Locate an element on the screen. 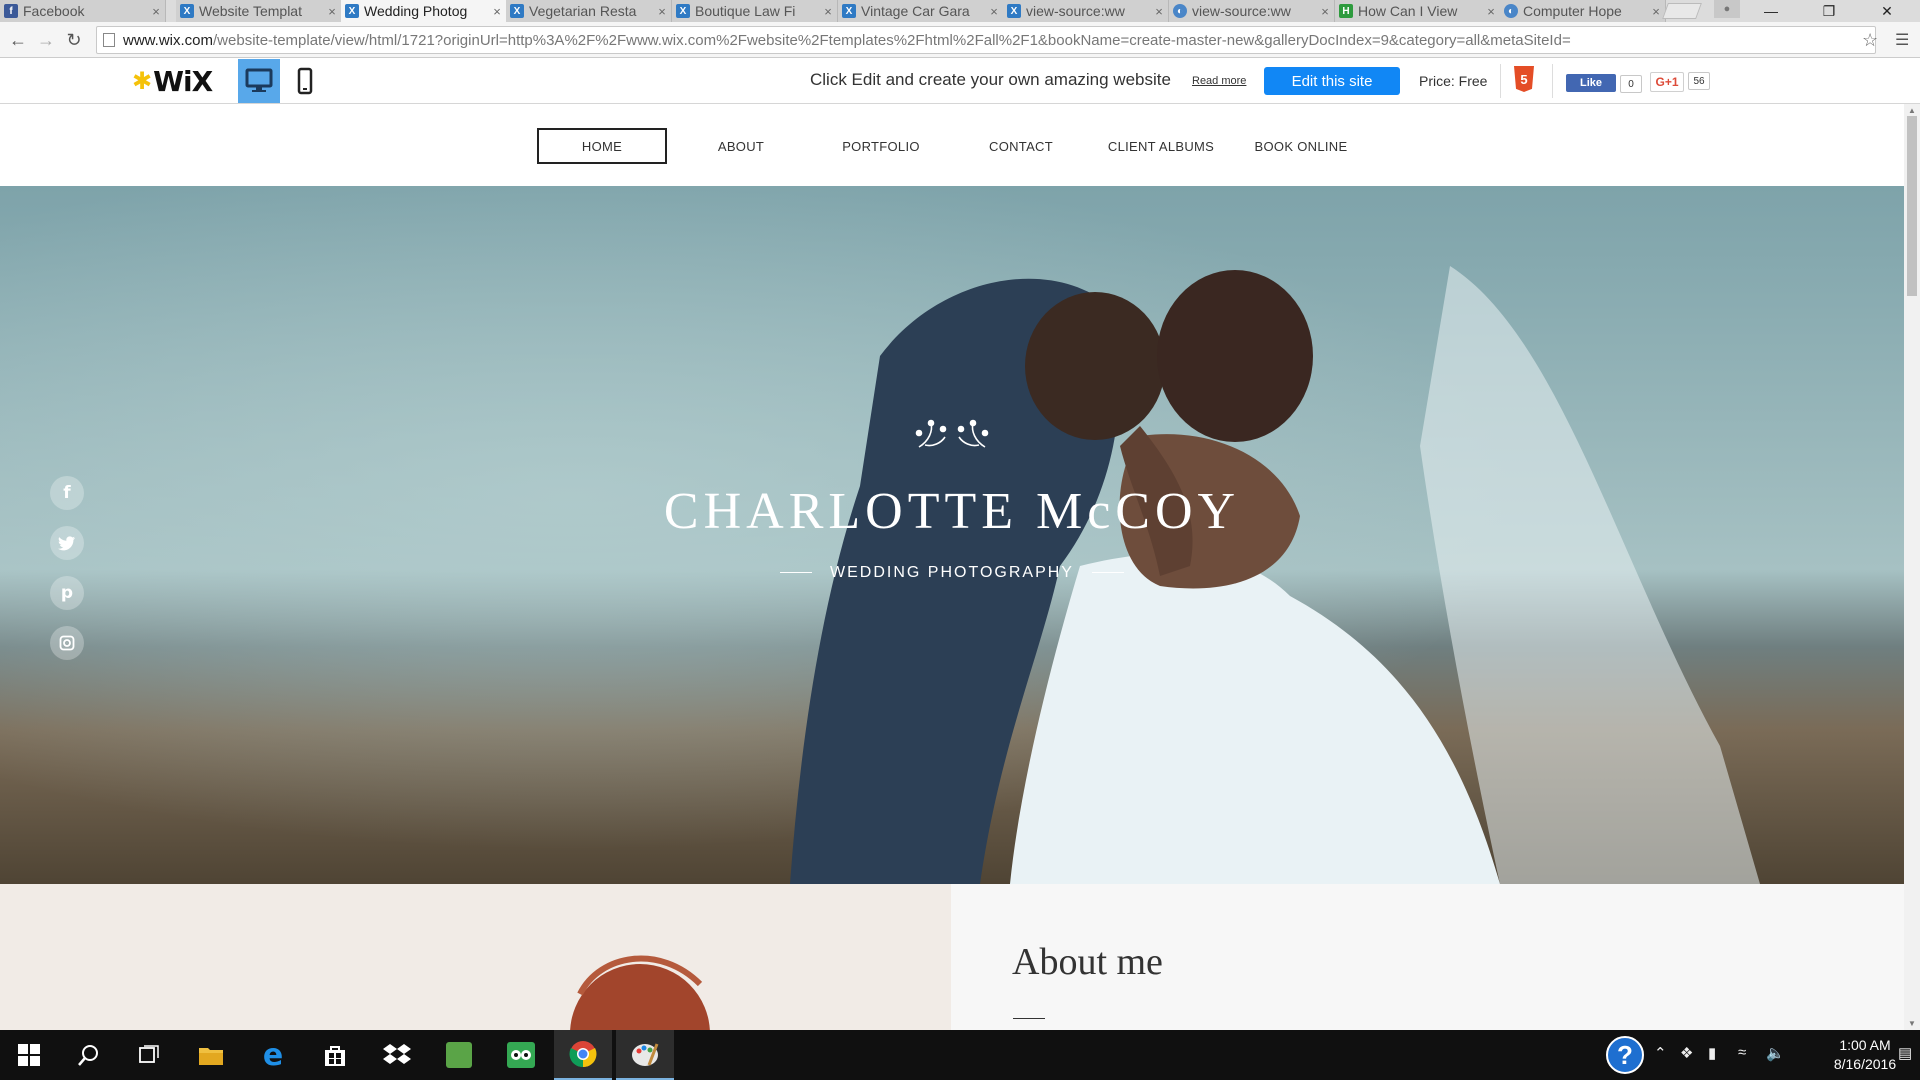  dropbox-icon is located at coordinates (397, 1055).